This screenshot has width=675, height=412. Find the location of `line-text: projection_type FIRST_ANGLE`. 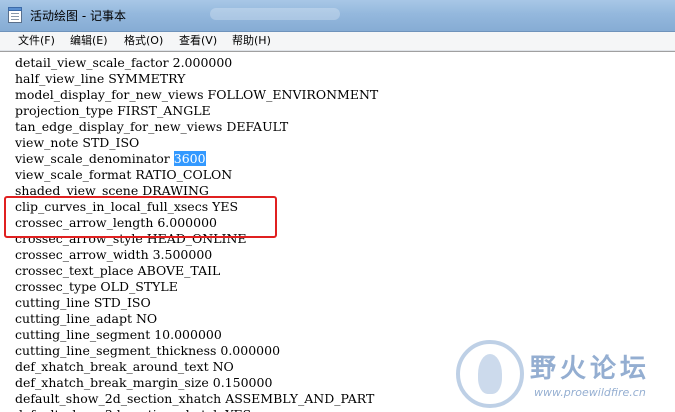

line-text: projection_type FIRST_ANGLE is located at coordinates (113, 110).